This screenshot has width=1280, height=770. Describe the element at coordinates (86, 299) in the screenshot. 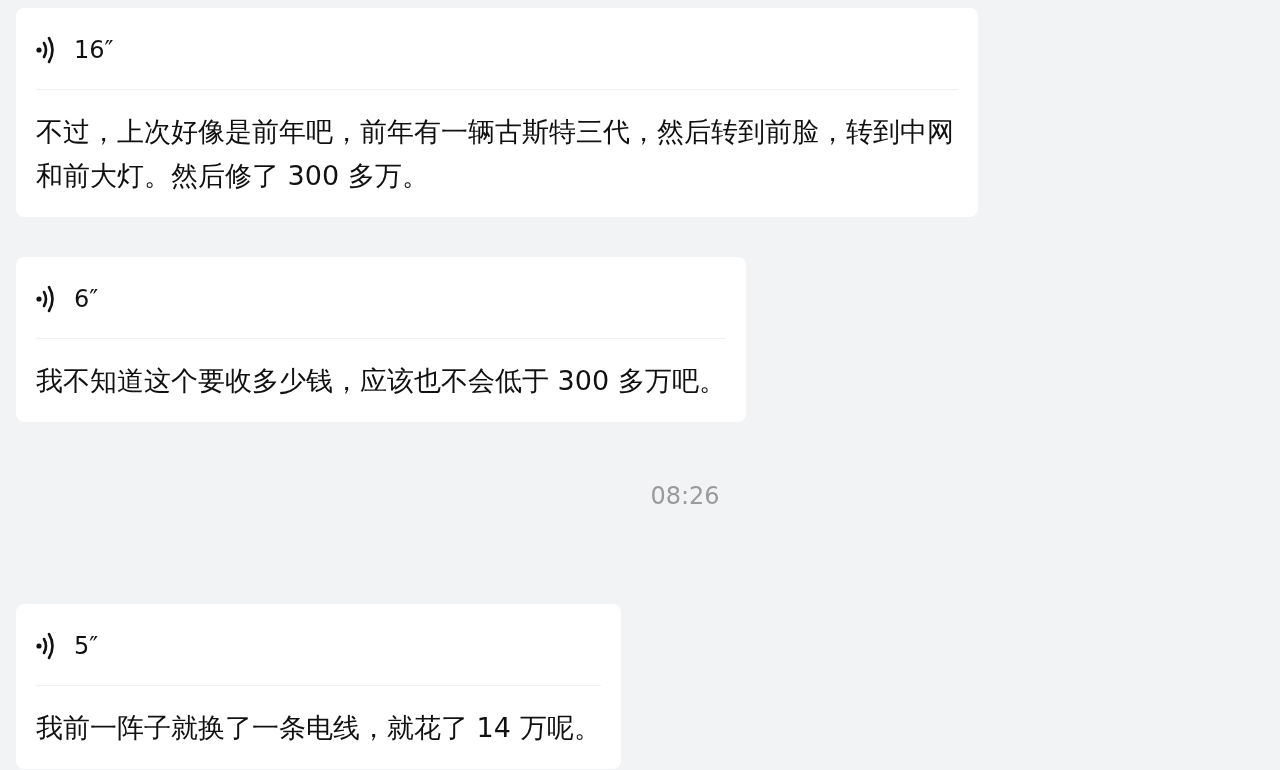

I see `voice-duration: 6″` at that location.